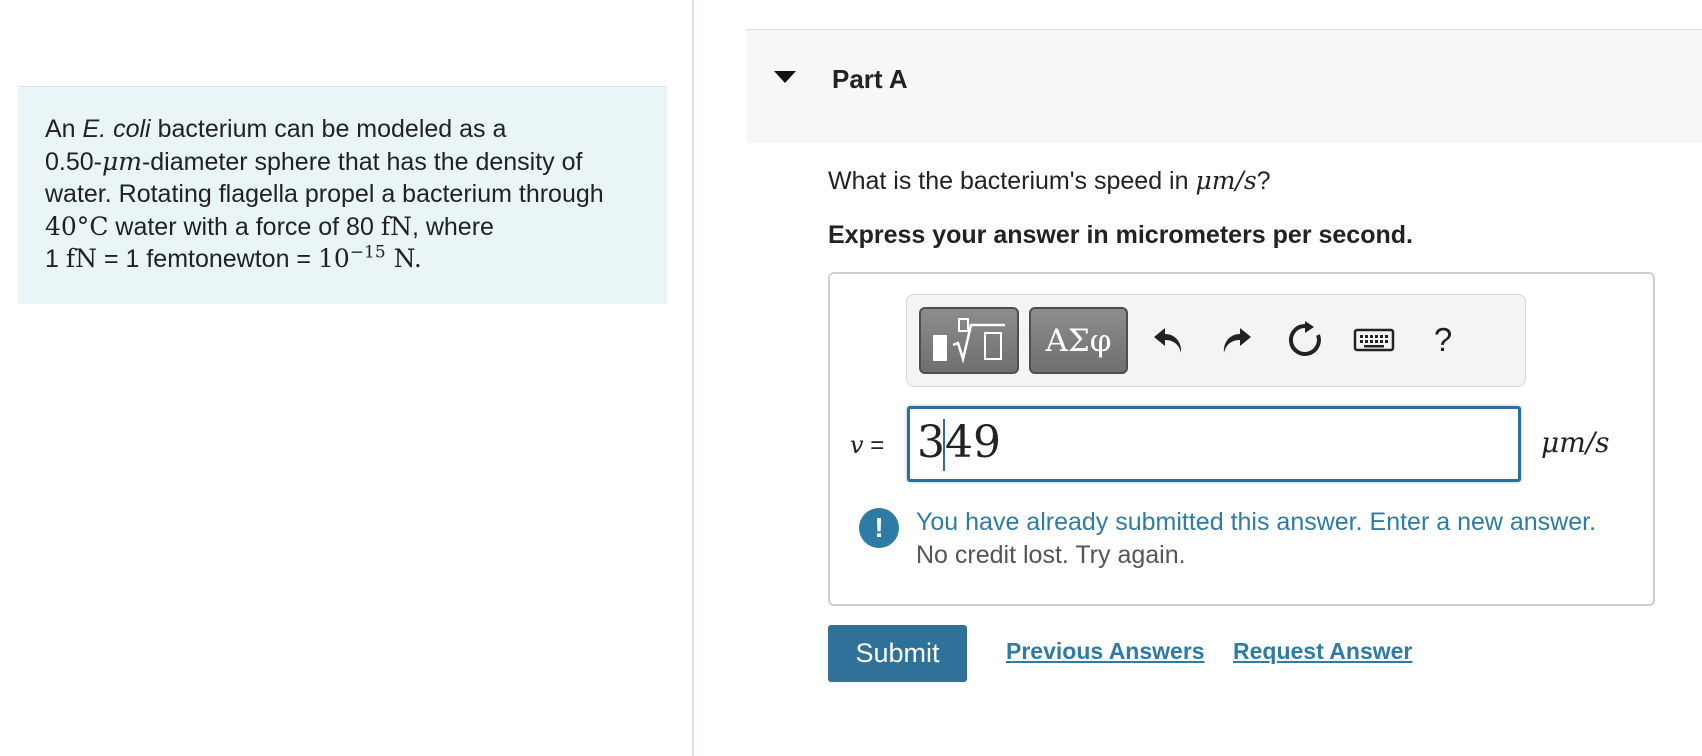 The width and height of the screenshot is (1702, 756). What do you see at coordinates (897, 653) in the screenshot?
I see `submit-button: Submit` at bounding box center [897, 653].